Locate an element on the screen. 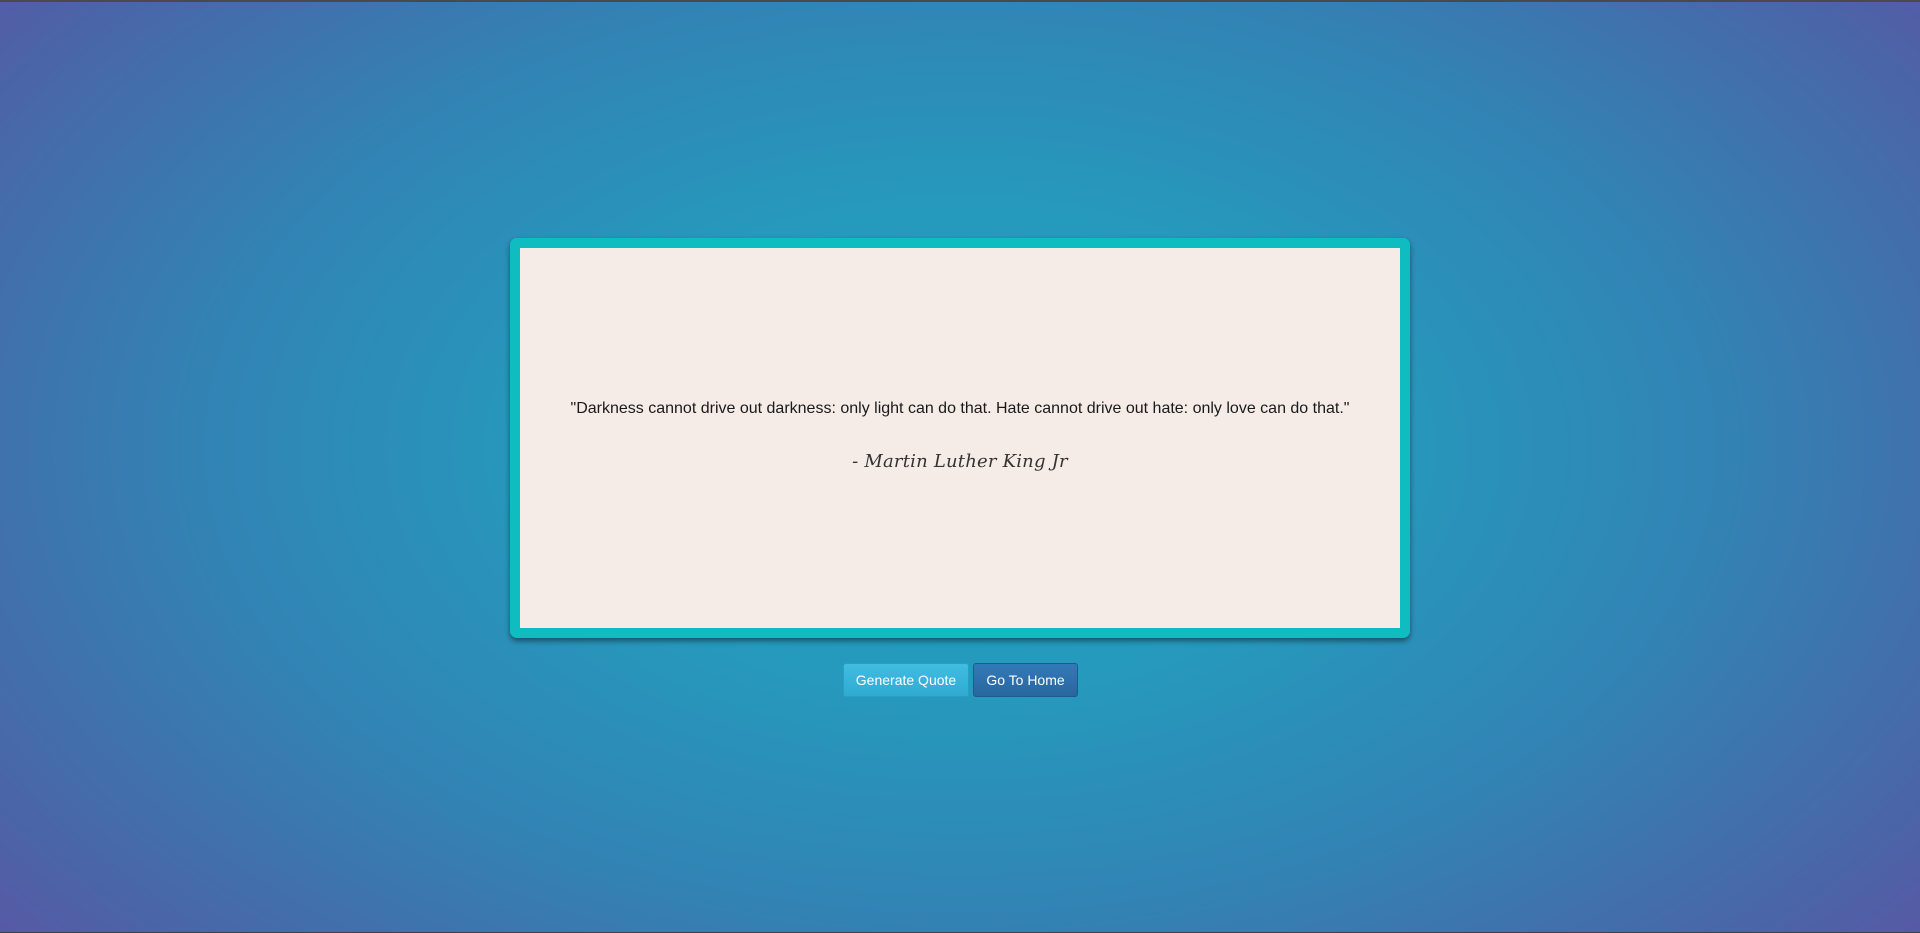  window-top-edge is located at coordinates (960, 1).